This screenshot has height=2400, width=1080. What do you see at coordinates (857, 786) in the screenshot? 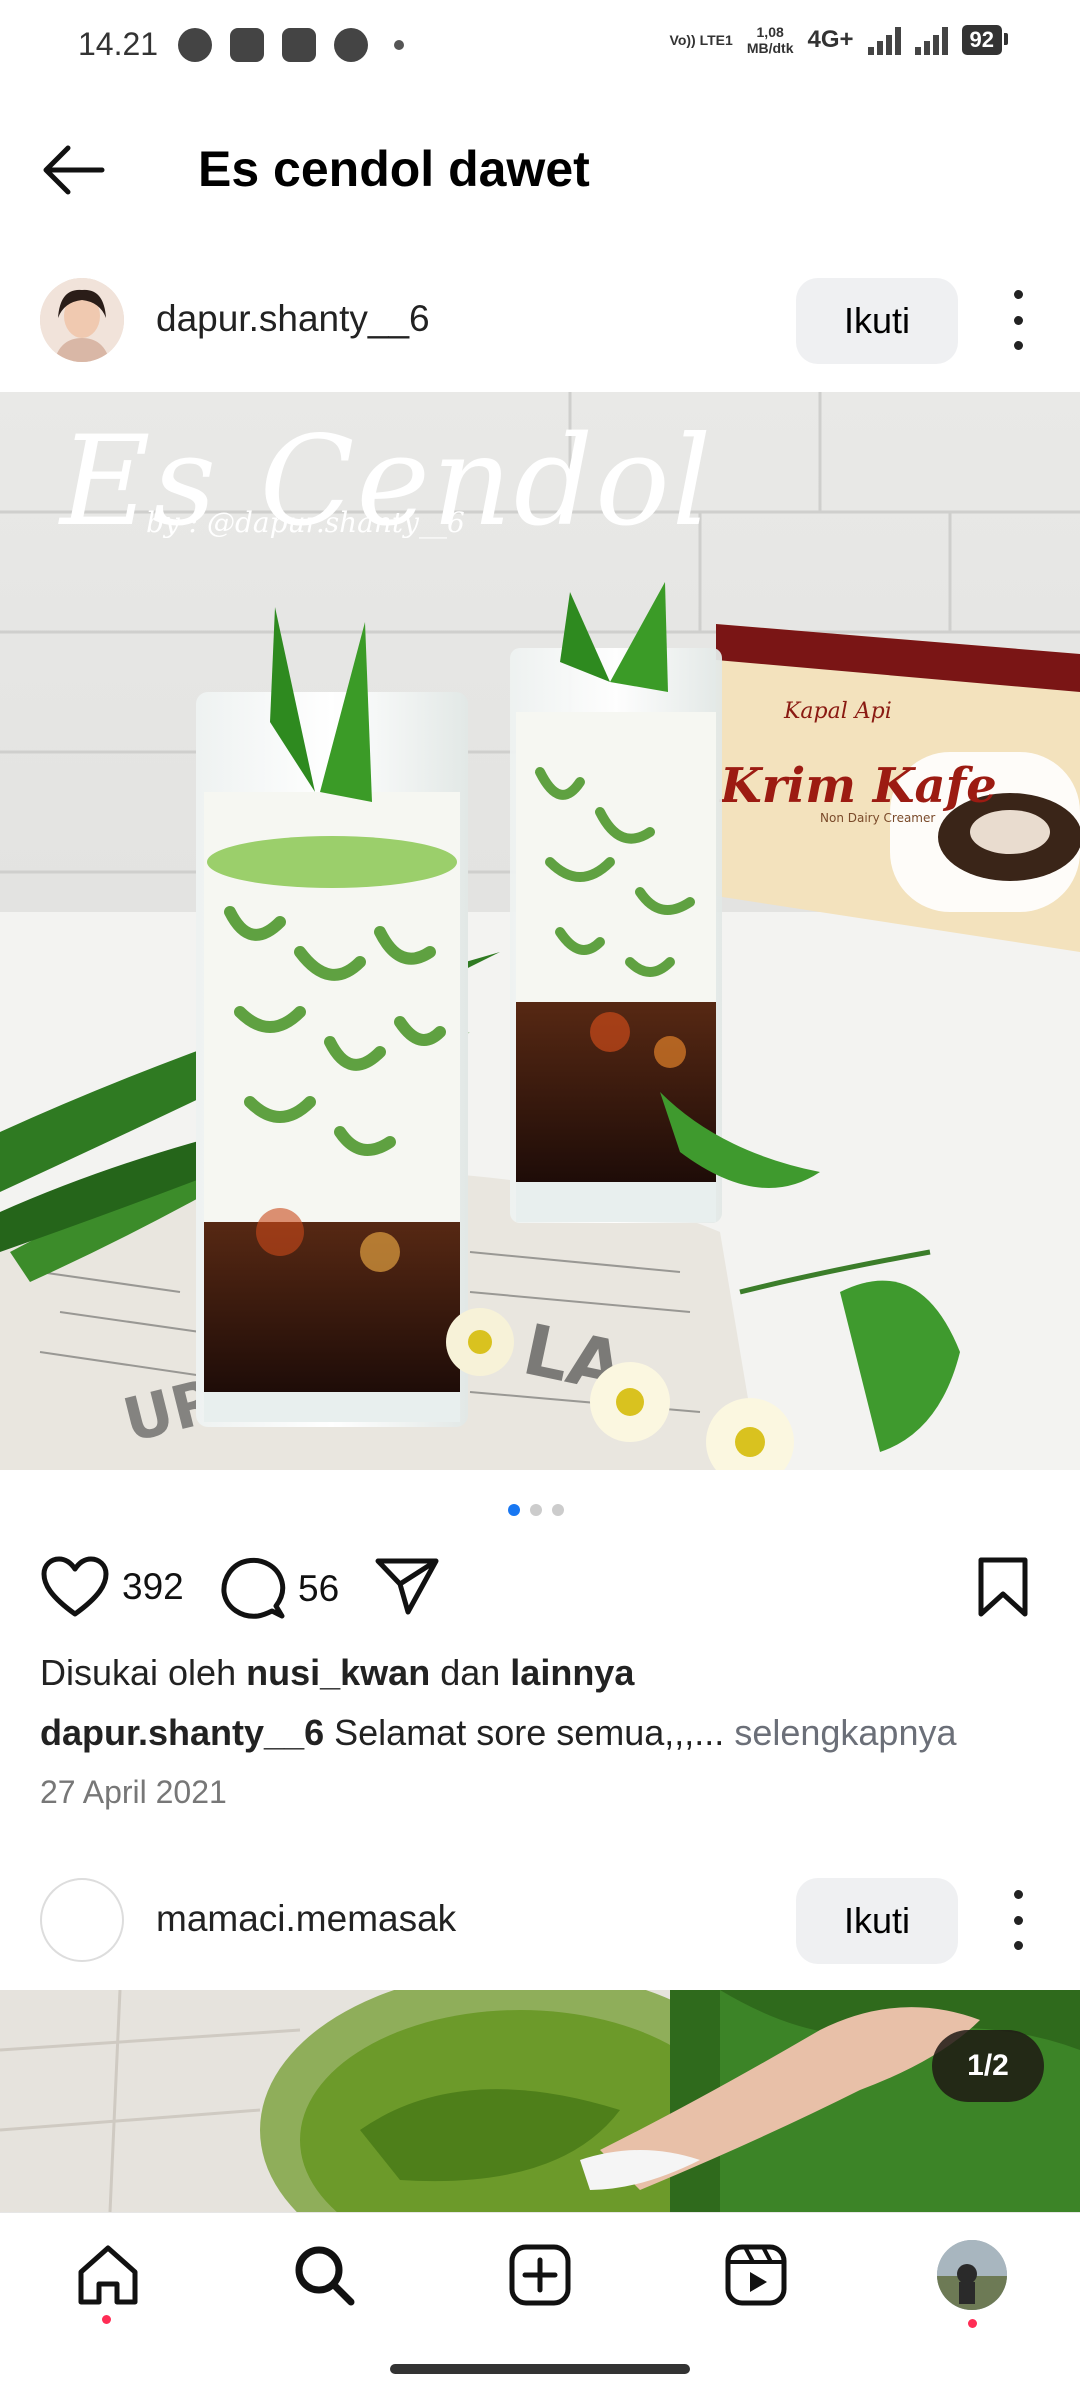
I see `box-brand: Krim Kafe` at bounding box center [857, 786].